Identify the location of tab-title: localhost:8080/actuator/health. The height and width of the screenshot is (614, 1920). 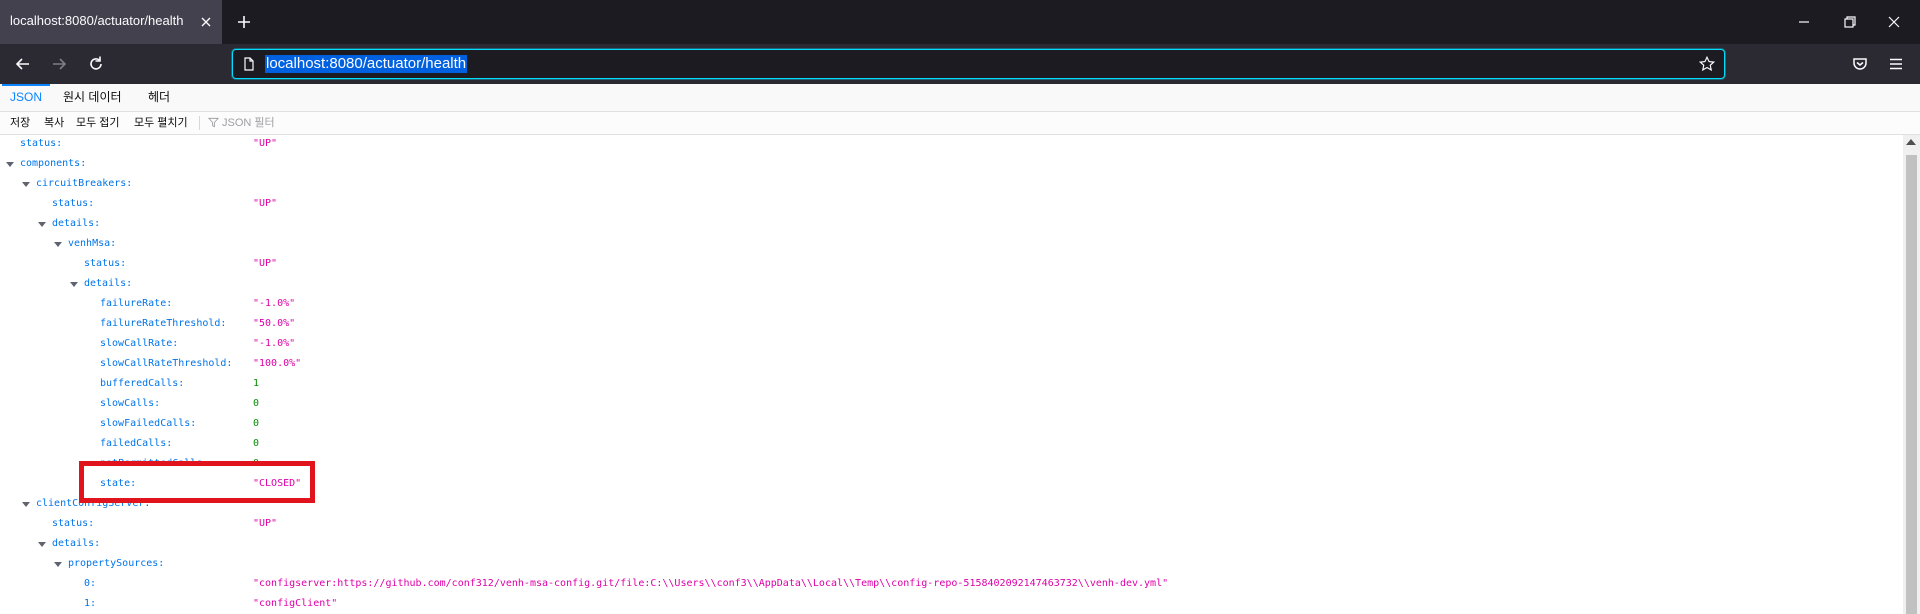
(97, 20).